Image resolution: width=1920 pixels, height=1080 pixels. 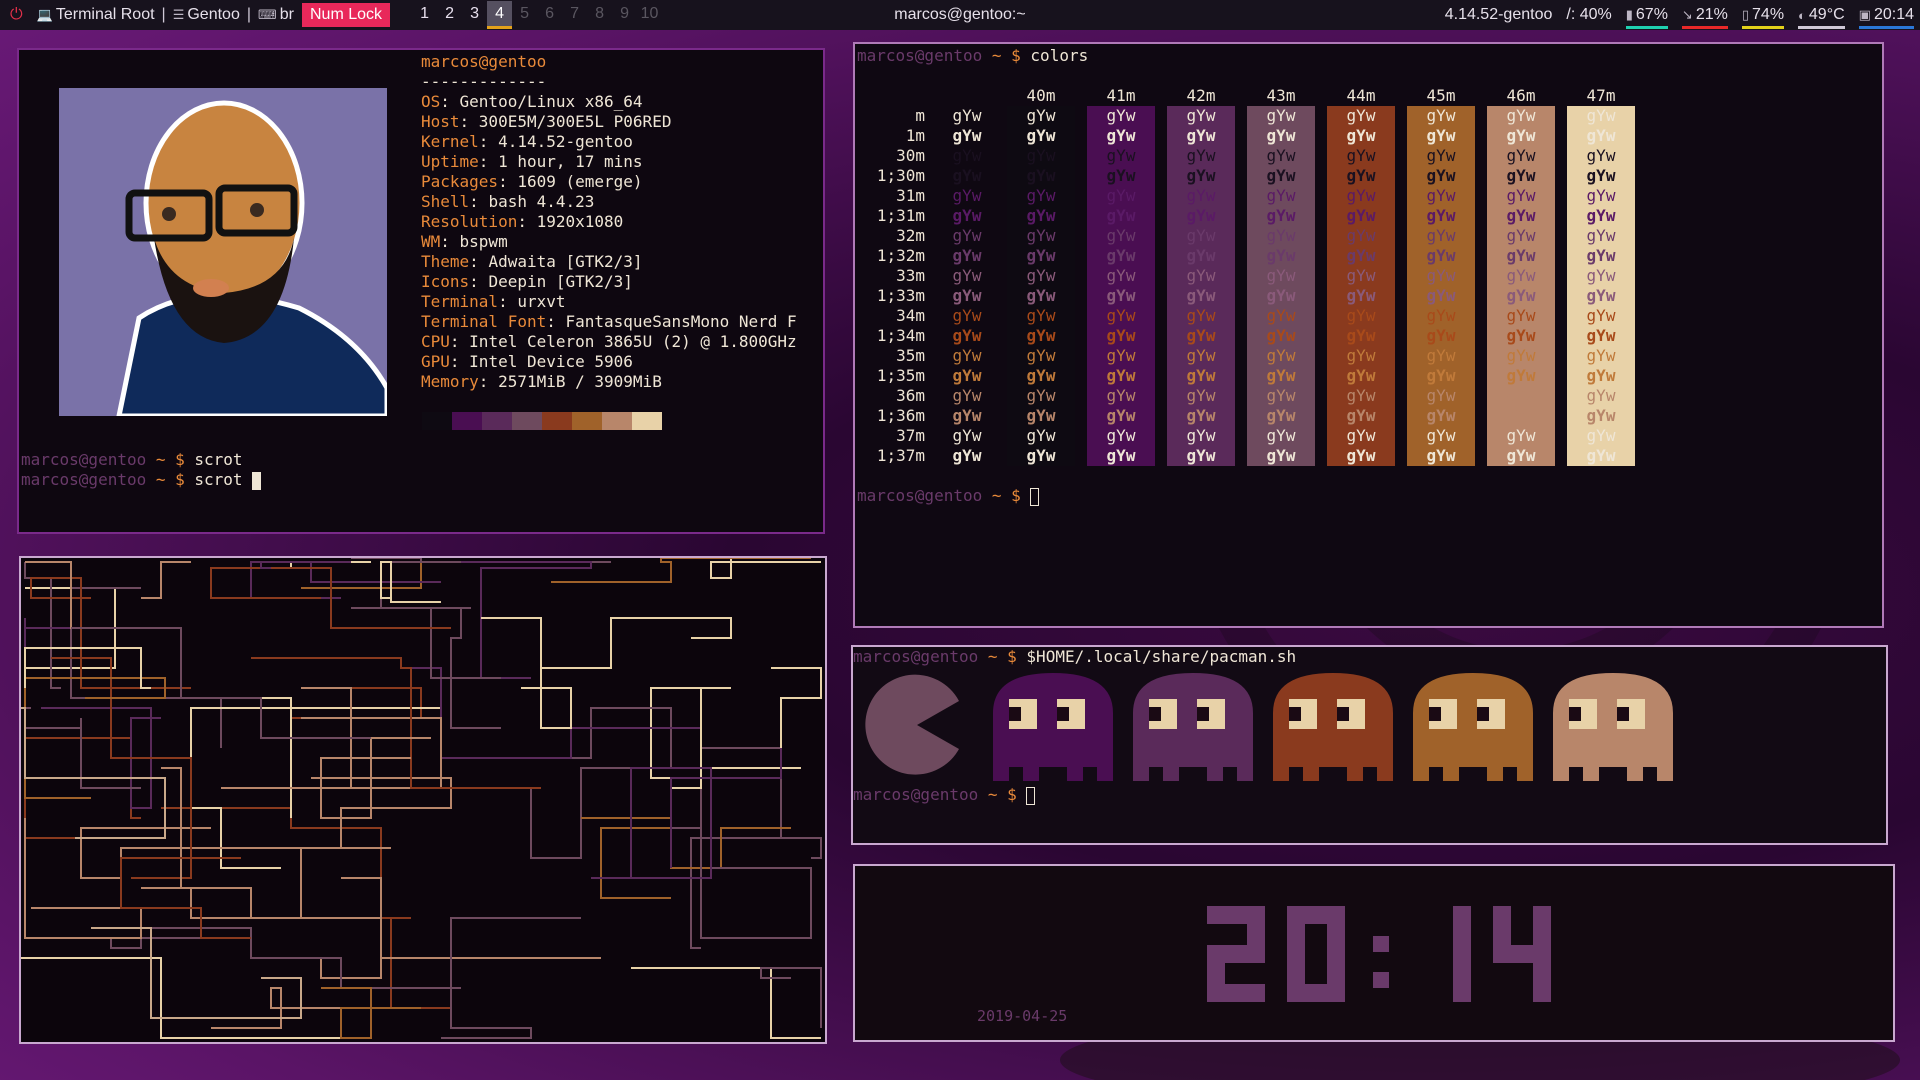 I want to click on info-row: Packages: 1609 (emerge), so click(x=609, y=182).